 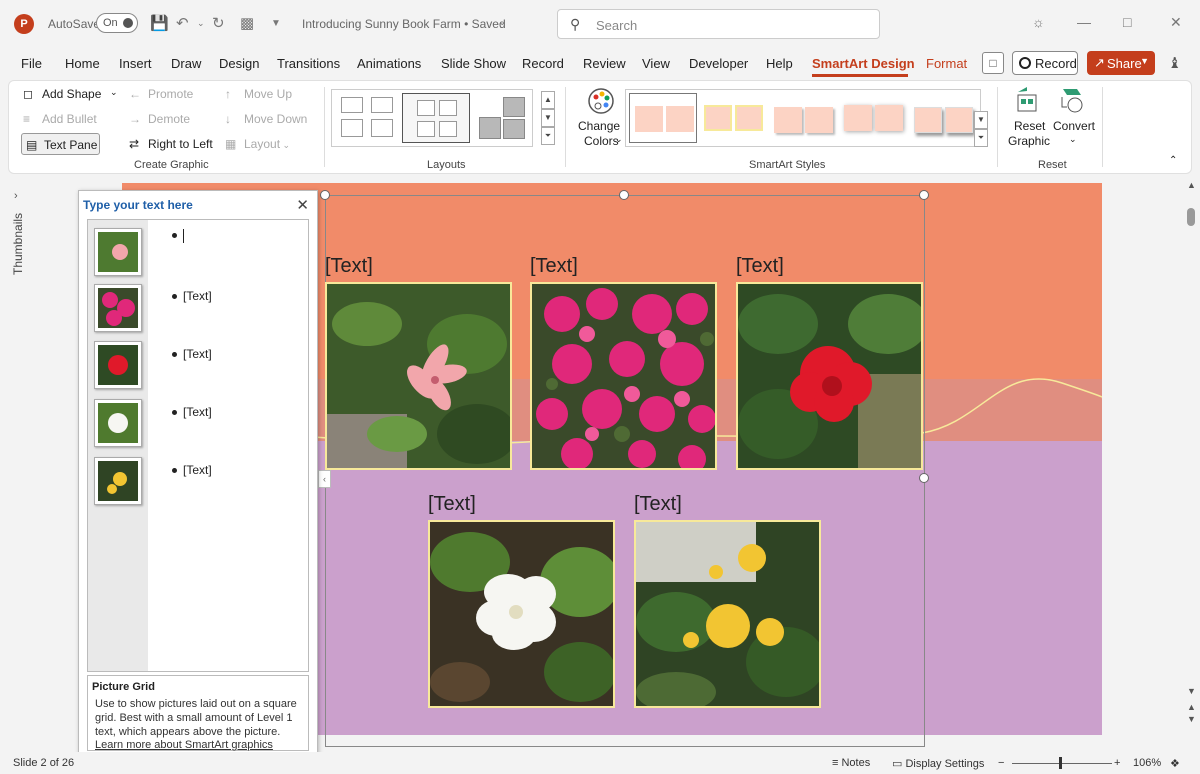 I want to click on record-button: Record, so click(x=1045, y=63).